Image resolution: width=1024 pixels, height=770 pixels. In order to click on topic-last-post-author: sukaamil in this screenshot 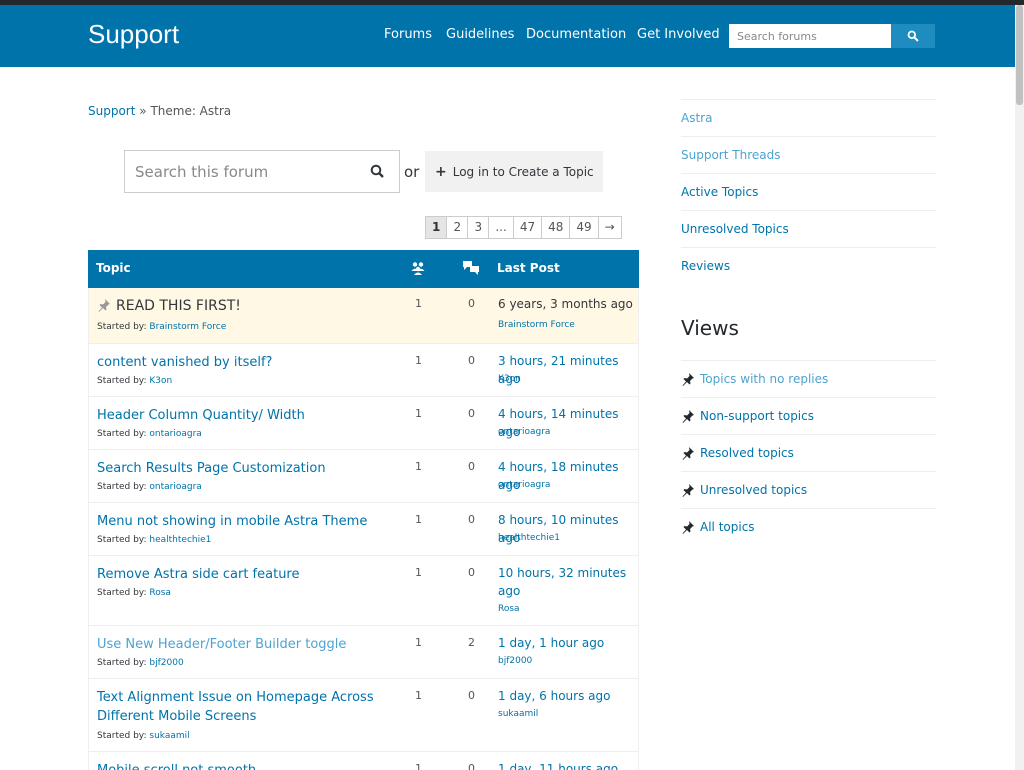, I will do `click(518, 714)`.